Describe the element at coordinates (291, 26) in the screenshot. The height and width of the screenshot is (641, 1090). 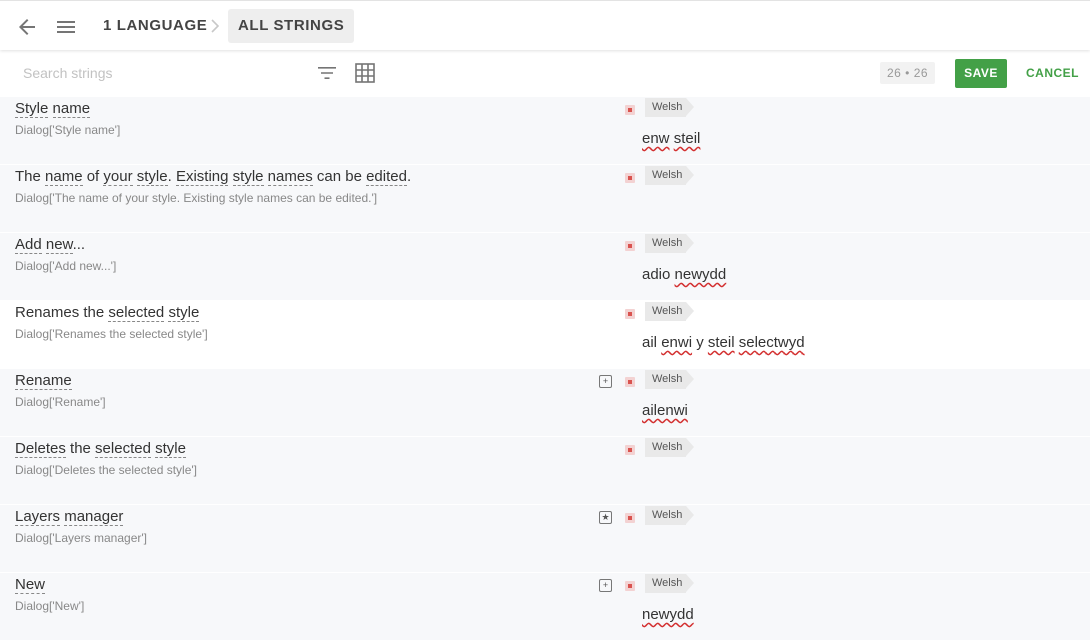
I see `breadcrumb-all-strings: ALL STRINGS` at that location.